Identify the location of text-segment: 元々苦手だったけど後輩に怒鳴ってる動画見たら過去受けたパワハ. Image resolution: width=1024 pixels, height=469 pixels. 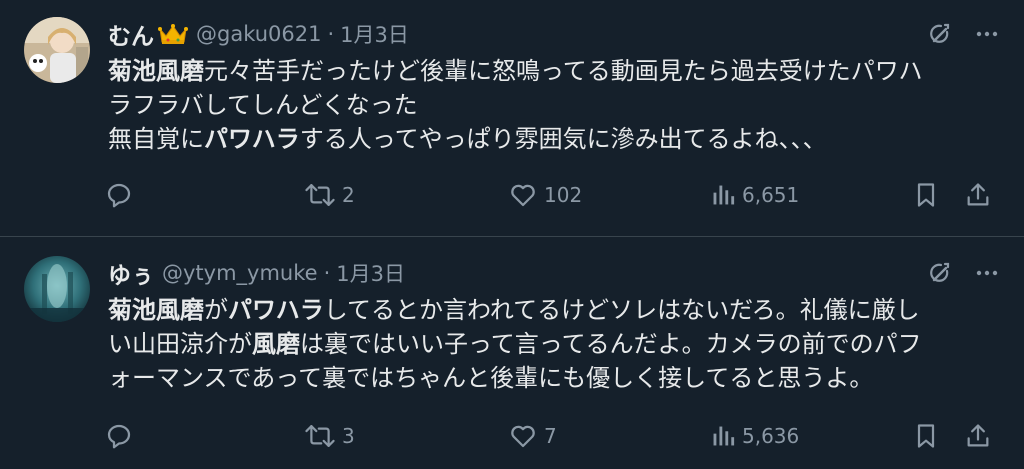
(563, 71).